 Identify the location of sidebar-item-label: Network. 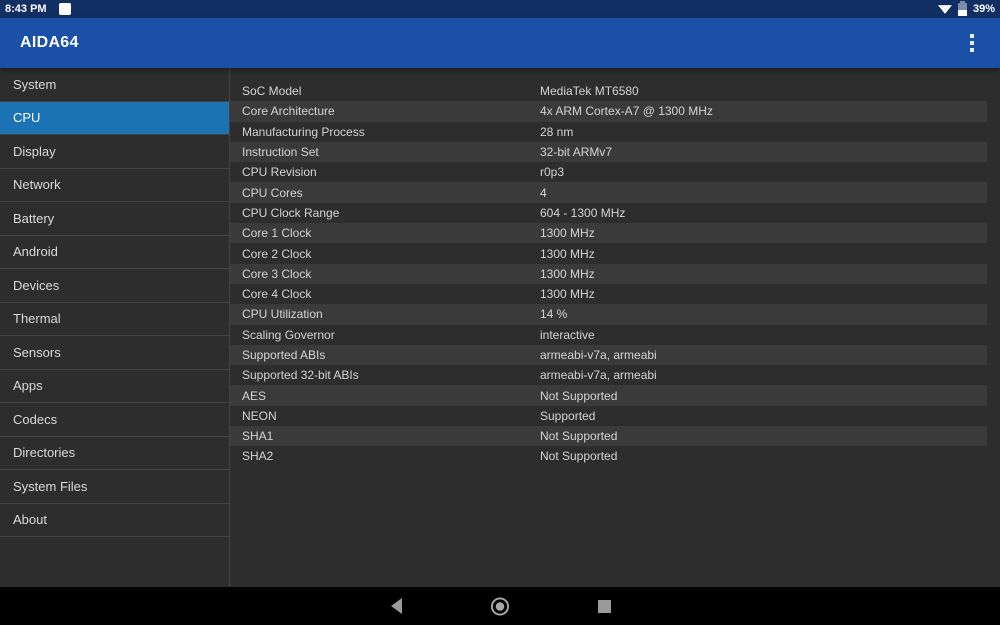
(37, 185).